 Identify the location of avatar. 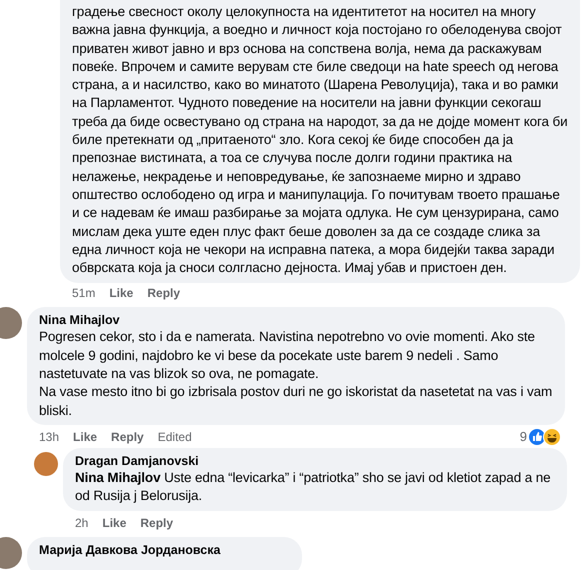
(46, 464).